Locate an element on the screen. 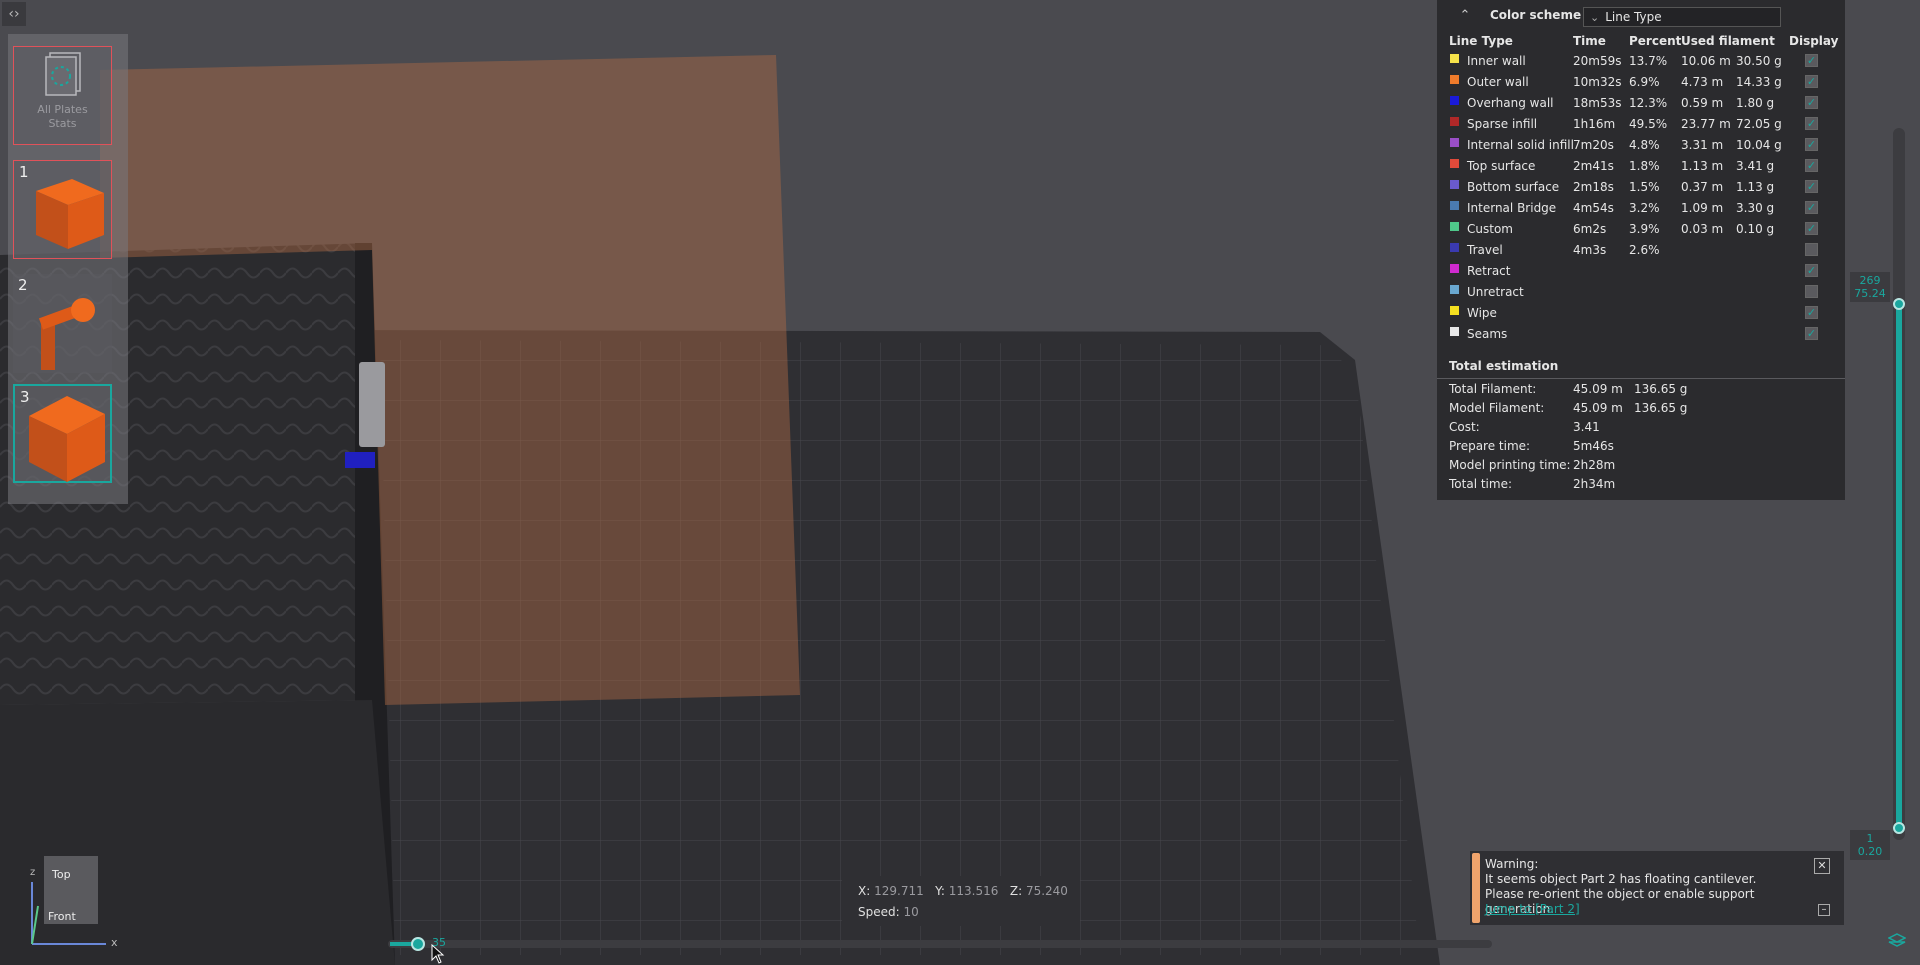  top-layer-label: 269 75.24 is located at coordinates (1870, 287).